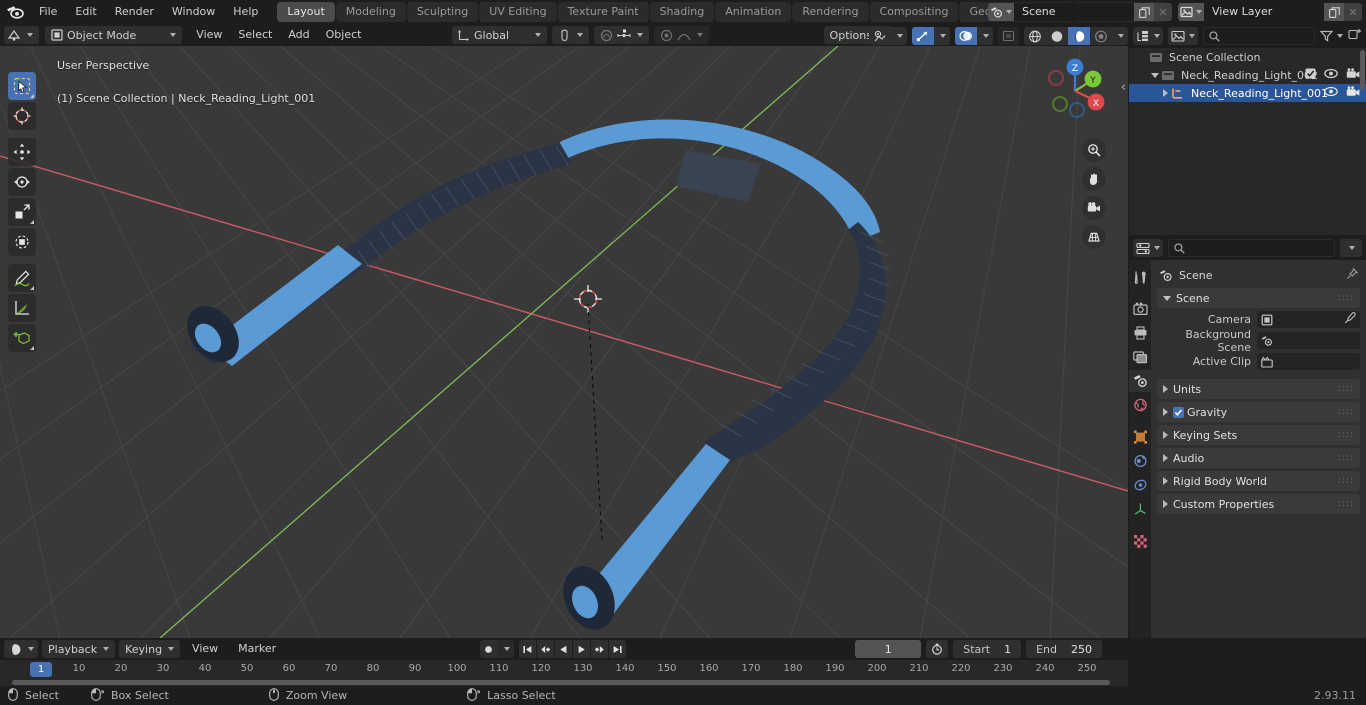 The height and width of the screenshot is (705, 1366). I want to click on panel-header-audio: Audio ::::, so click(1258, 458).